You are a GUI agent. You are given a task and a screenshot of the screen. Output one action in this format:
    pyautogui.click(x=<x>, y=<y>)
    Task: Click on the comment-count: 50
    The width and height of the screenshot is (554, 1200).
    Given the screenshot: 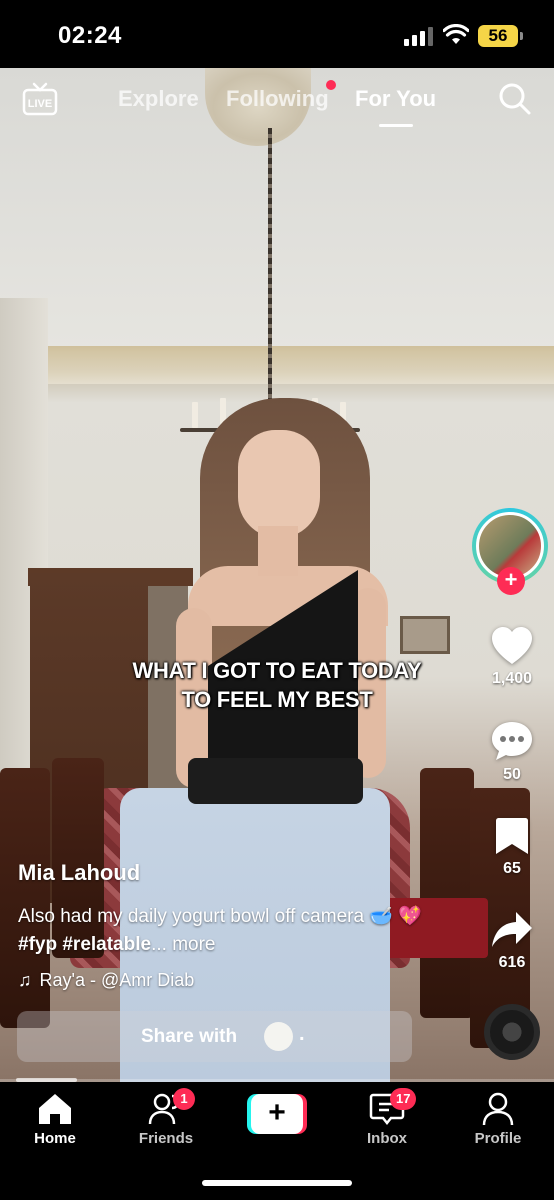 What is the action you would take?
    pyautogui.click(x=512, y=774)
    